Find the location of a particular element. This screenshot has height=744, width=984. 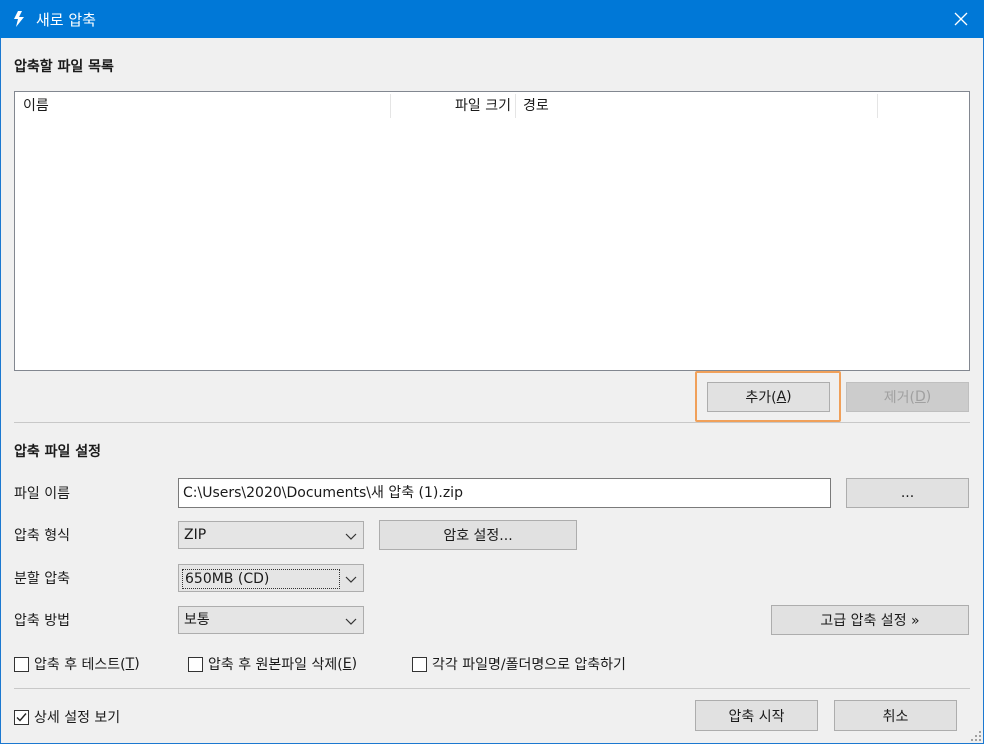

method-select: 보통 is located at coordinates (271, 620).